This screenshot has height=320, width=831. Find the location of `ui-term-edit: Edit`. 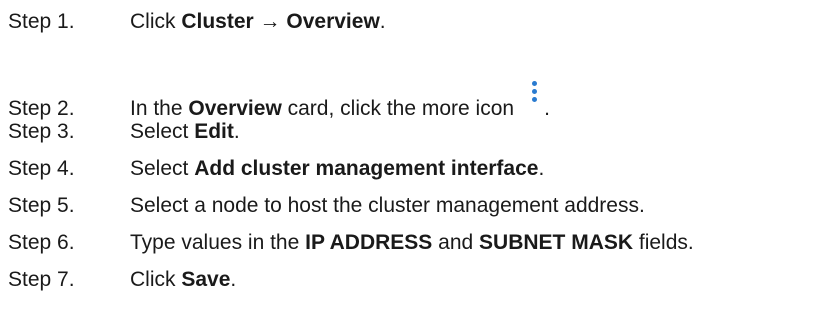

ui-term-edit: Edit is located at coordinates (214, 131).